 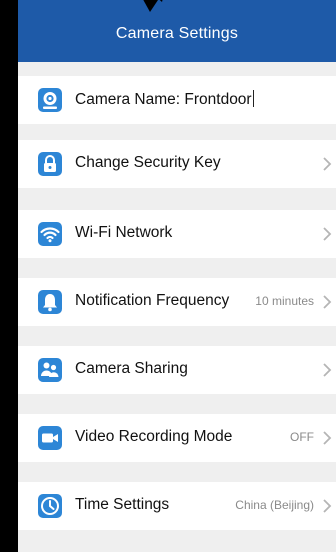 I want to click on notification-frequency-row: Notification Frequency 10 minutes, so click(x=177, y=302).